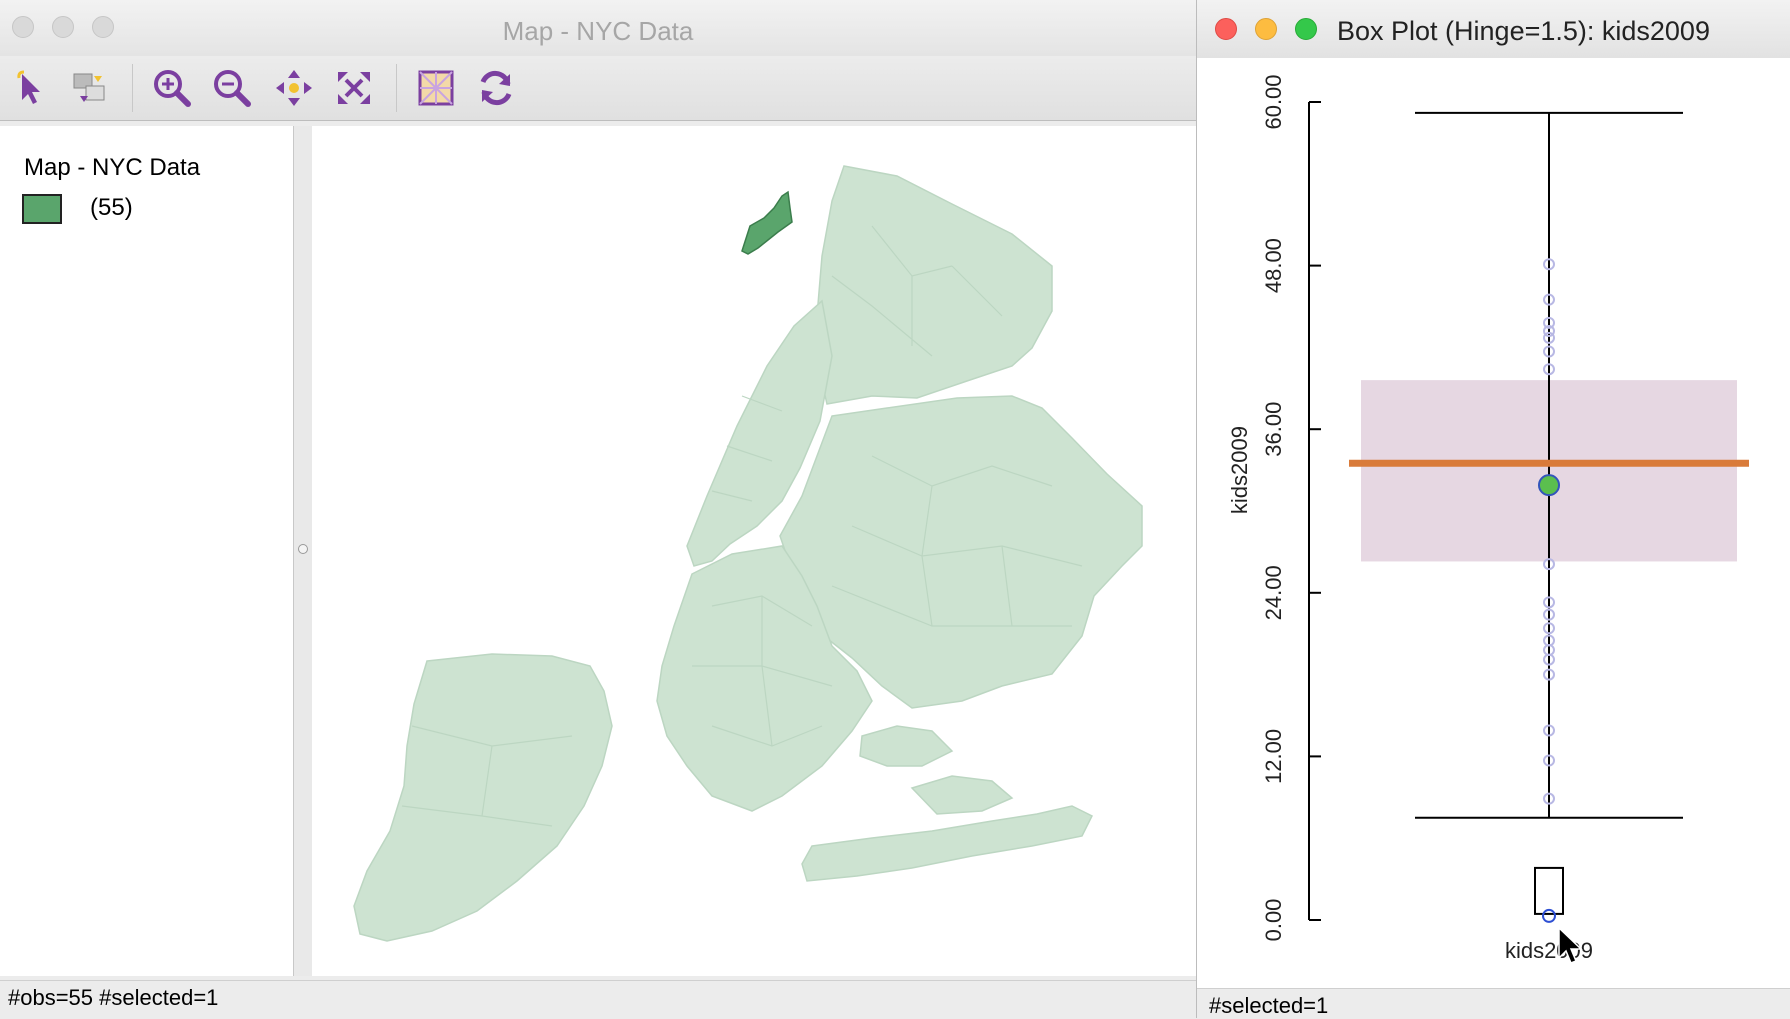 This screenshot has height=1019, width=1790. I want to click on y-axis-label: kids2009, so click(1239, 470).